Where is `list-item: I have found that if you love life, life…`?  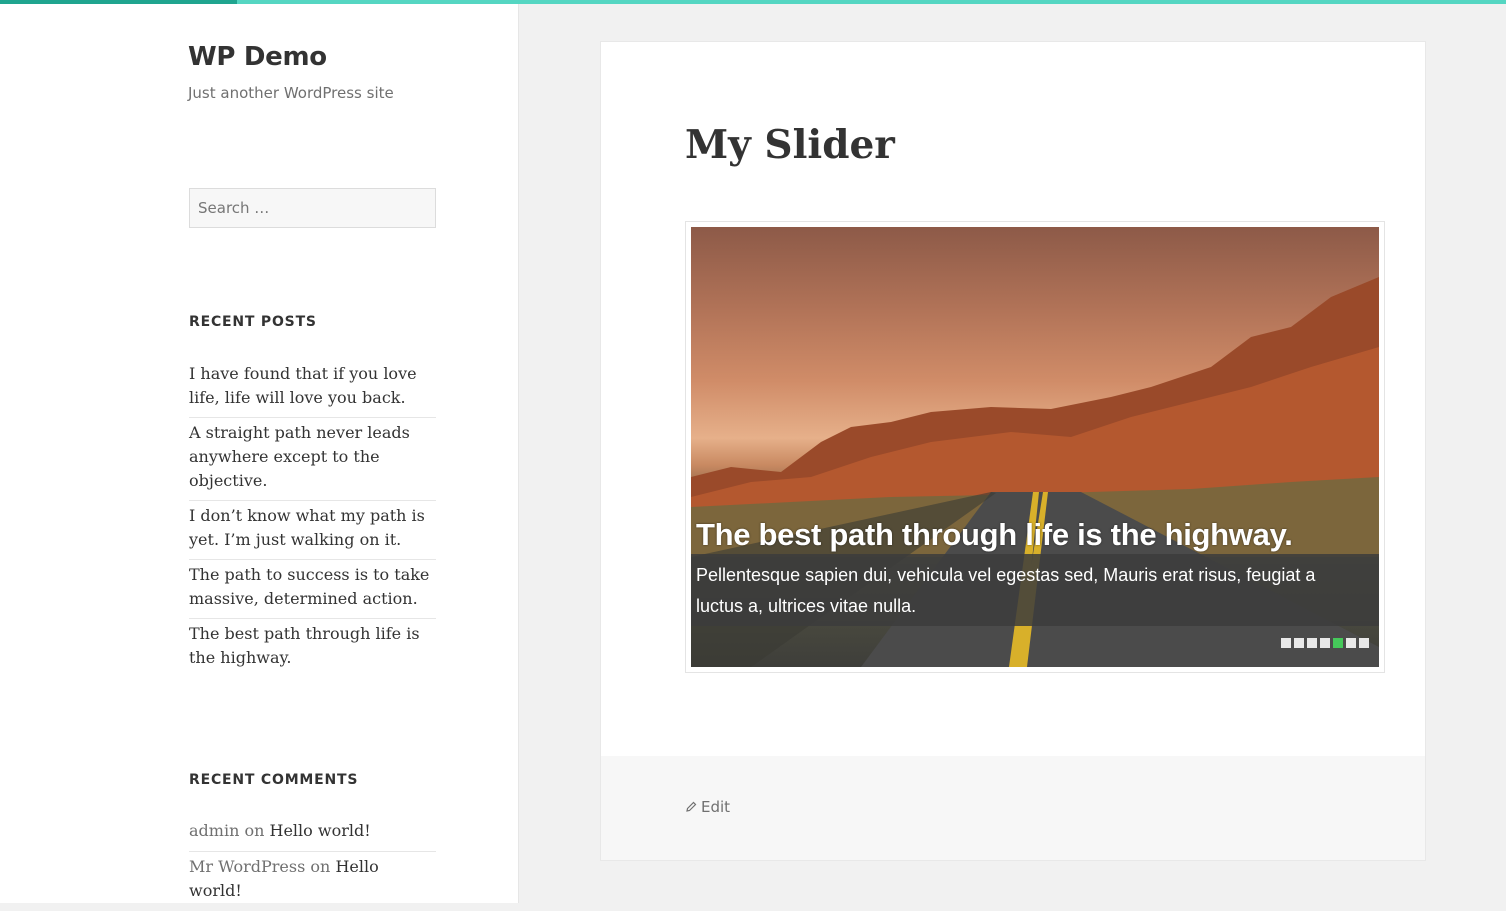 list-item: I have found that if you love life, life… is located at coordinates (312, 388).